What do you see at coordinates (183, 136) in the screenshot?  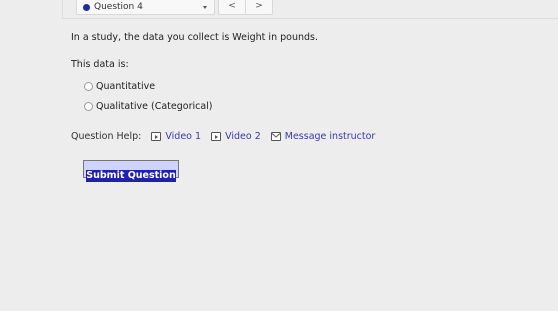 I see `video-1-label: Video 1` at bounding box center [183, 136].